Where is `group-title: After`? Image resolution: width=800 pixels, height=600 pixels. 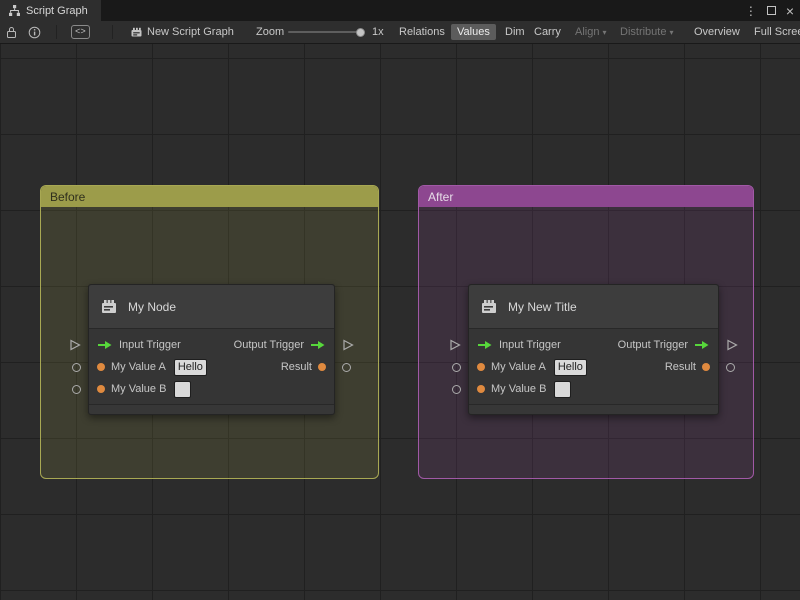 group-title: After is located at coordinates (441, 196).